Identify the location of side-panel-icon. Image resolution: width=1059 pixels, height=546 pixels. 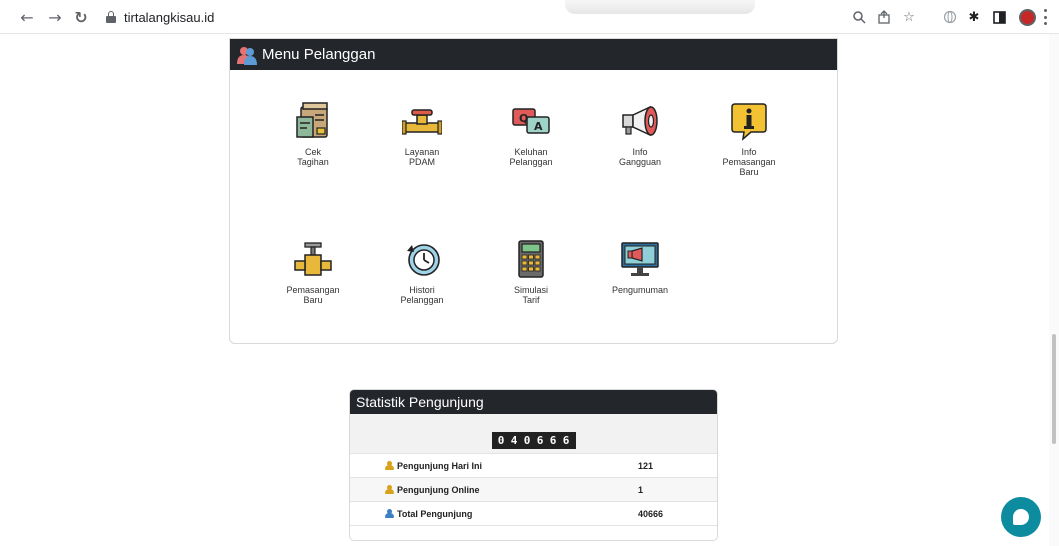
(999, 17).